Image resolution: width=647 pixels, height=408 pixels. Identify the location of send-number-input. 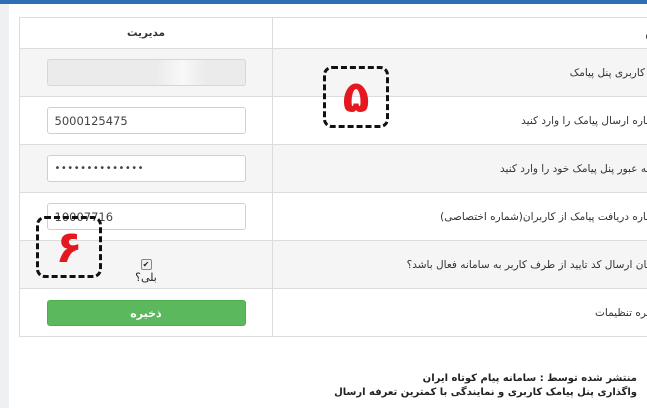
(146, 120).